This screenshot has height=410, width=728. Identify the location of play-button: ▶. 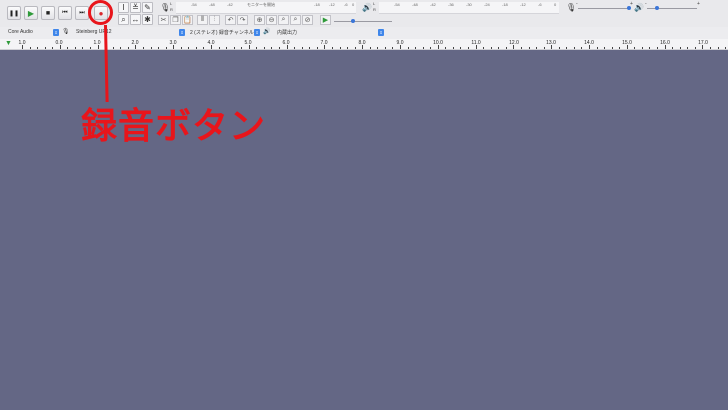
(31, 13).